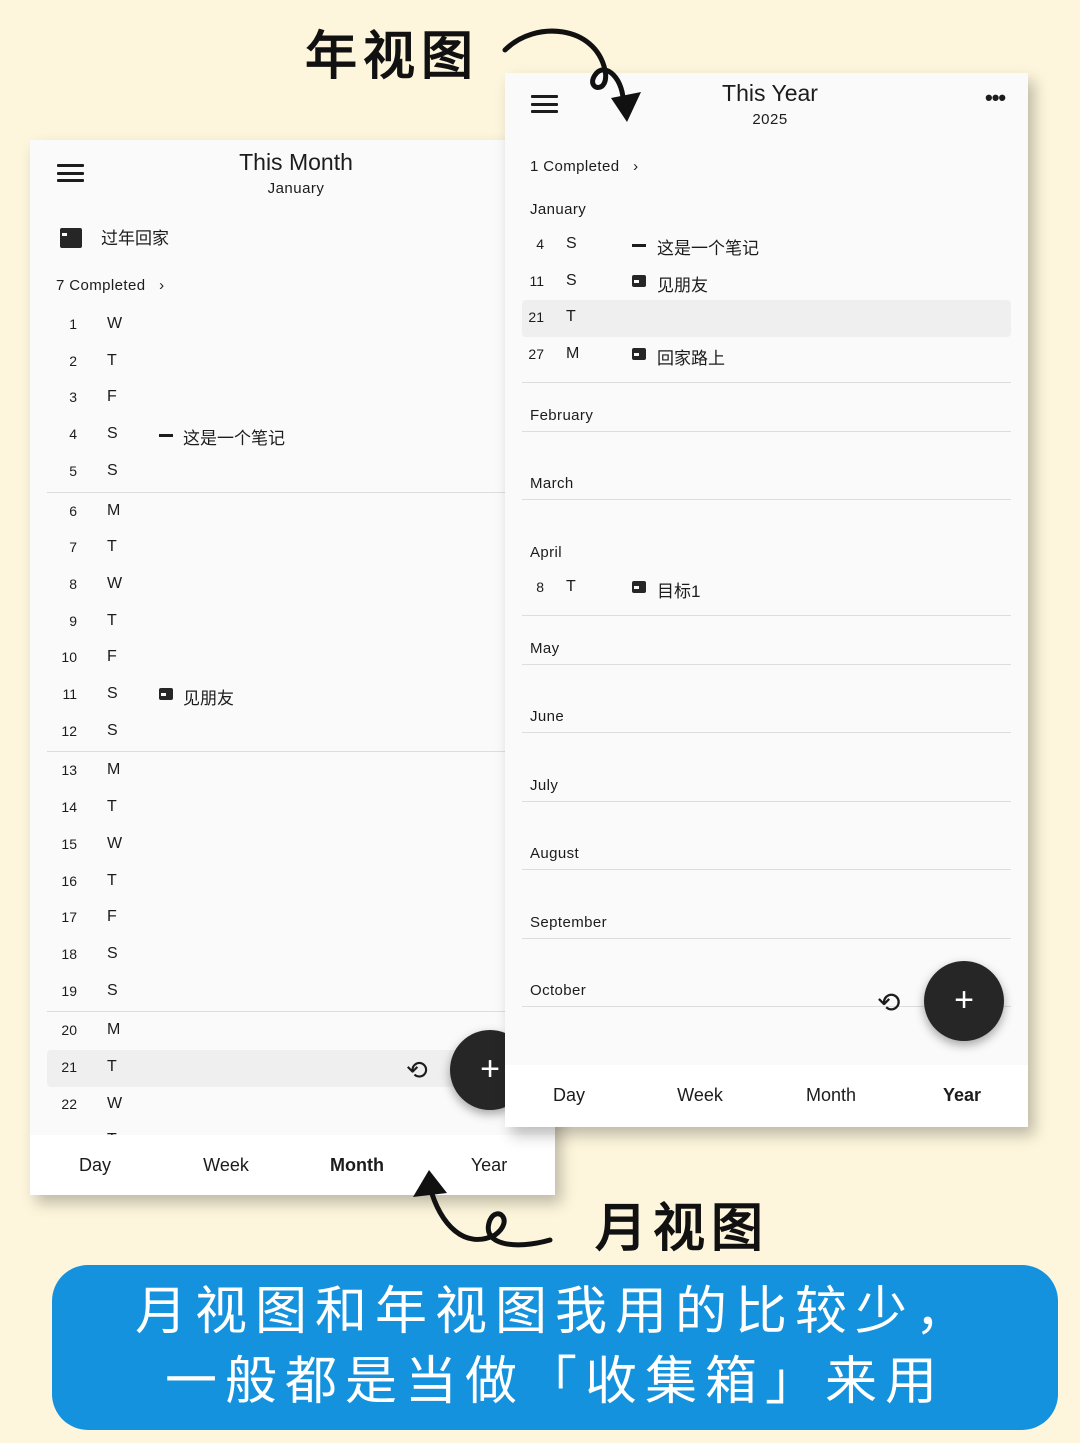 The width and height of the screenshot is (1080, 1443). What do you see at coordinates (546, 552) in the screenshot?
I see `month-label: April` at bounding box center [546, 552].